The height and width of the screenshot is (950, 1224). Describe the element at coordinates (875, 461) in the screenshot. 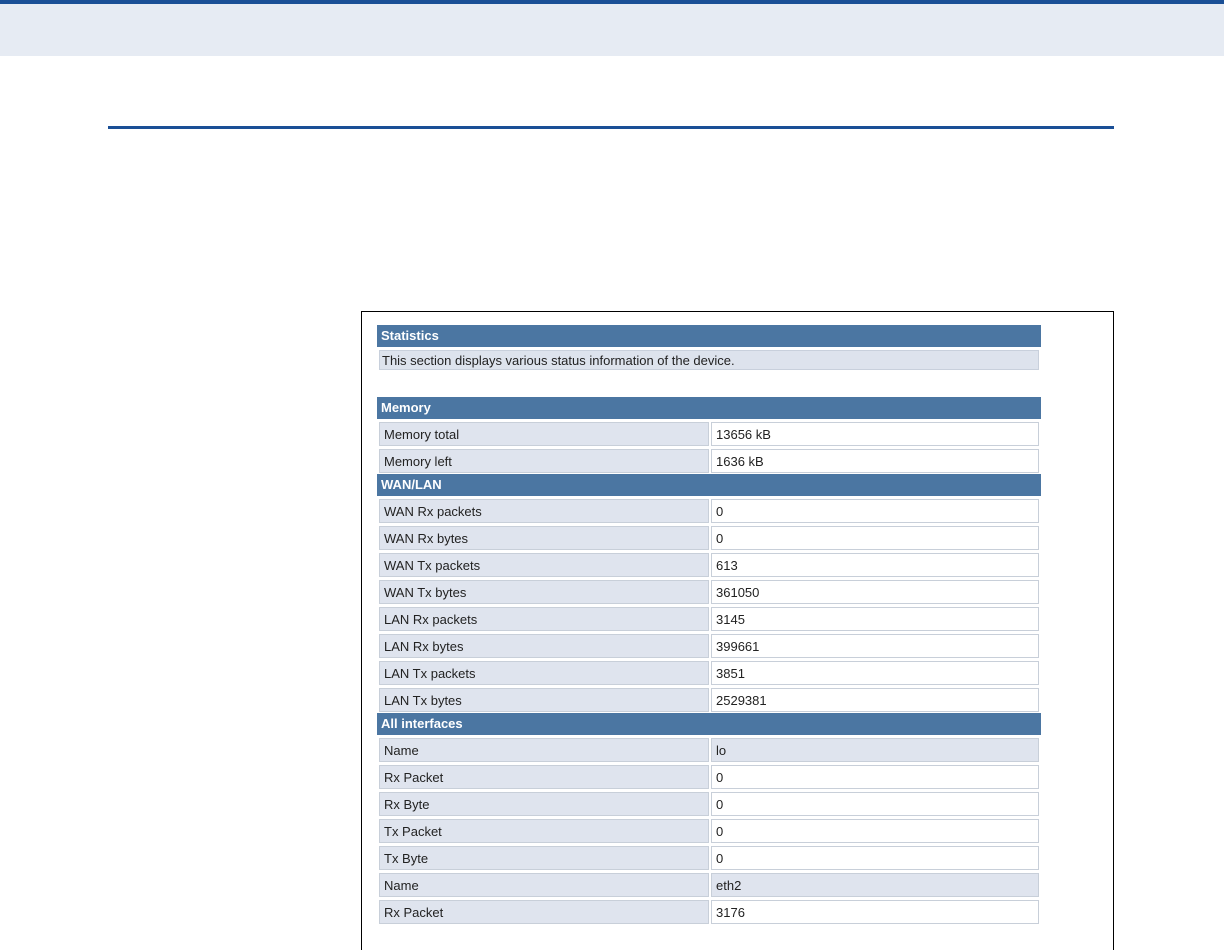

I see `row-value: 1636 kB` at that location.